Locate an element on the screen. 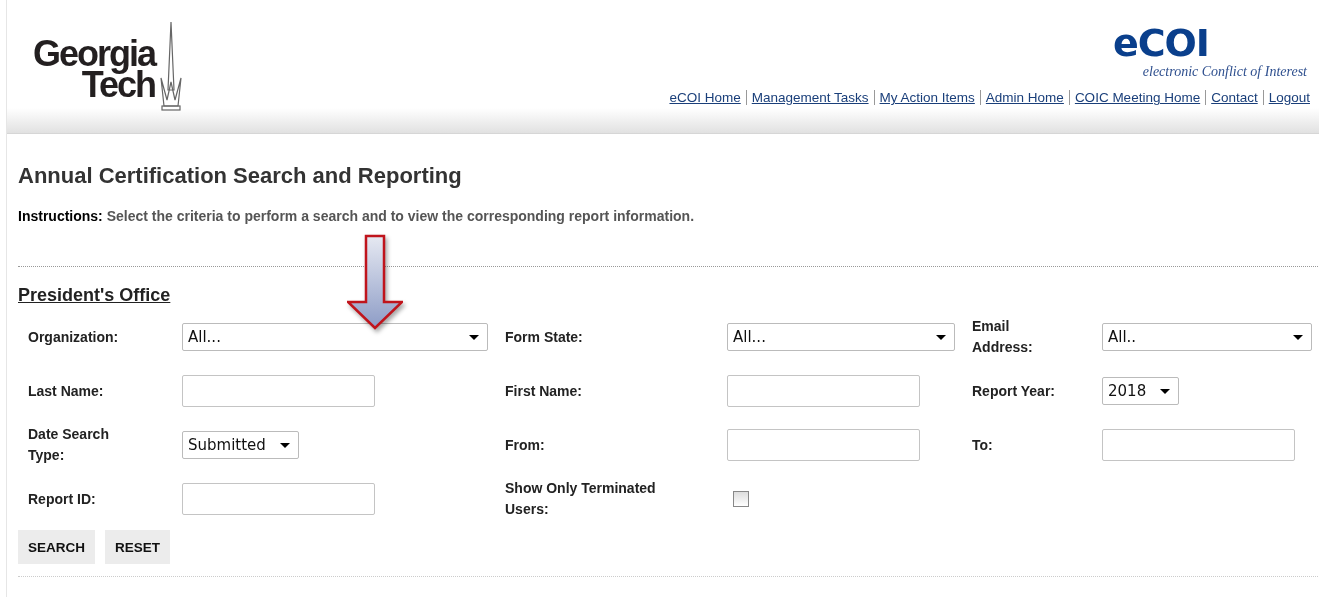  field-label: Organization: is located at coordinates (74, 337).